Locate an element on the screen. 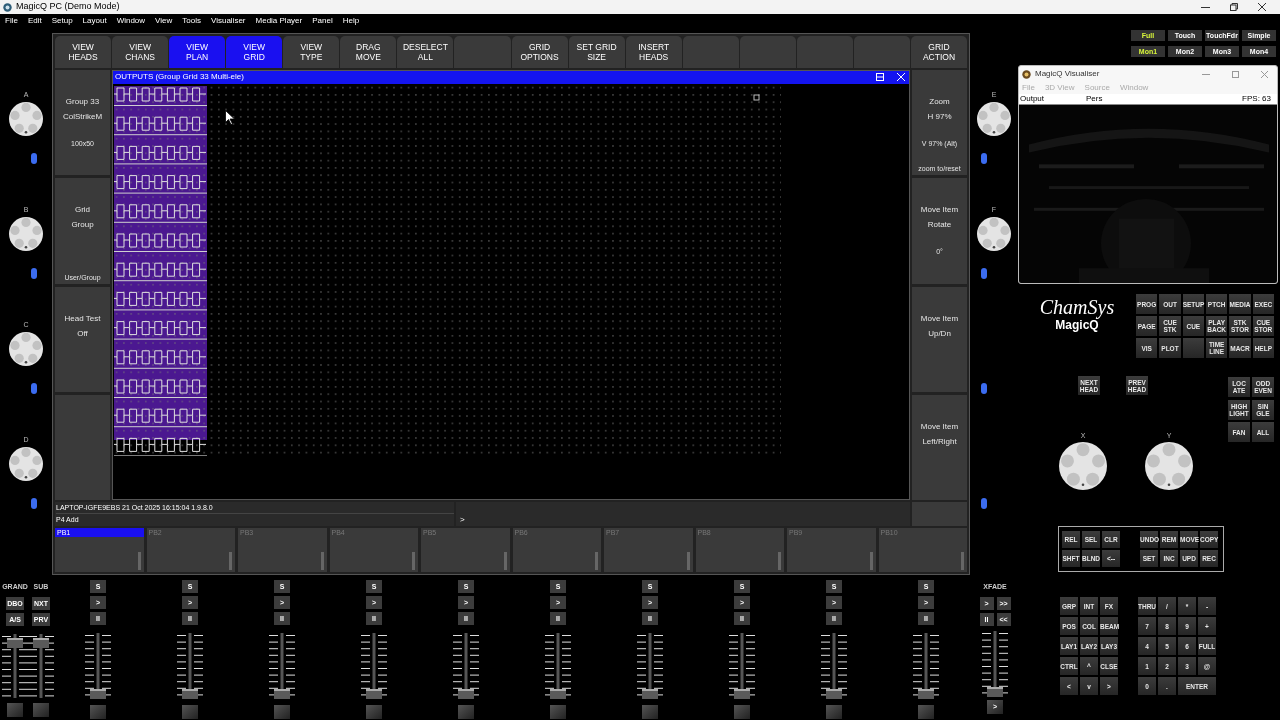  brand-logo: ChamSys is located at coordinates (1077, 307).